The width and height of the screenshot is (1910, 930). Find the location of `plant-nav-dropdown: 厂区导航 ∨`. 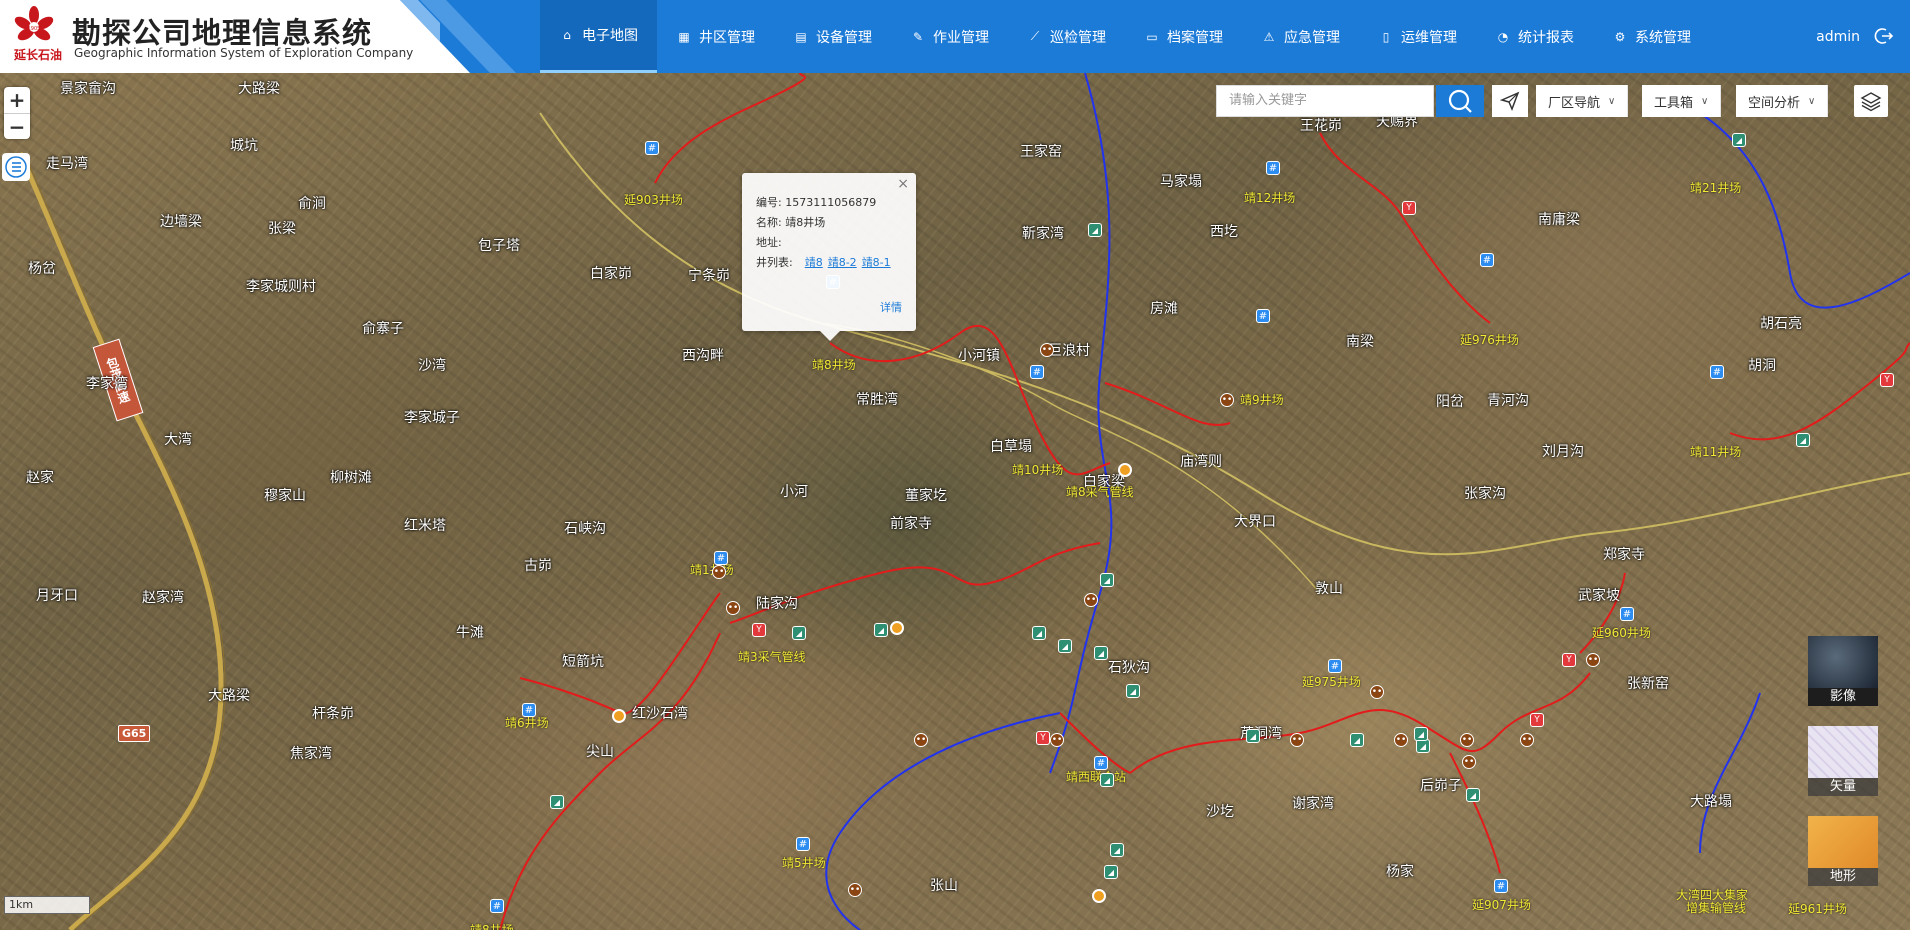

plant-nav-dropdown: 厂区导航 ∨ is located at coordinates (1582, 101).